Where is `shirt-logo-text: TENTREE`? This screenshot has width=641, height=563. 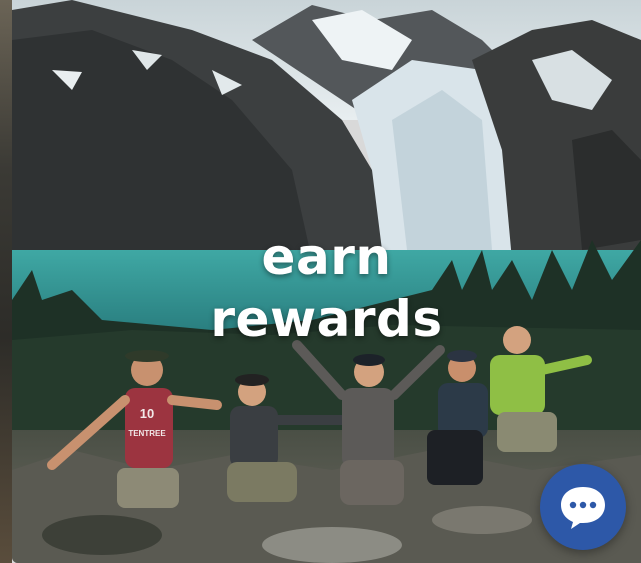 shirt-logo-text: TENTREE is located at coordinates (147, 433).